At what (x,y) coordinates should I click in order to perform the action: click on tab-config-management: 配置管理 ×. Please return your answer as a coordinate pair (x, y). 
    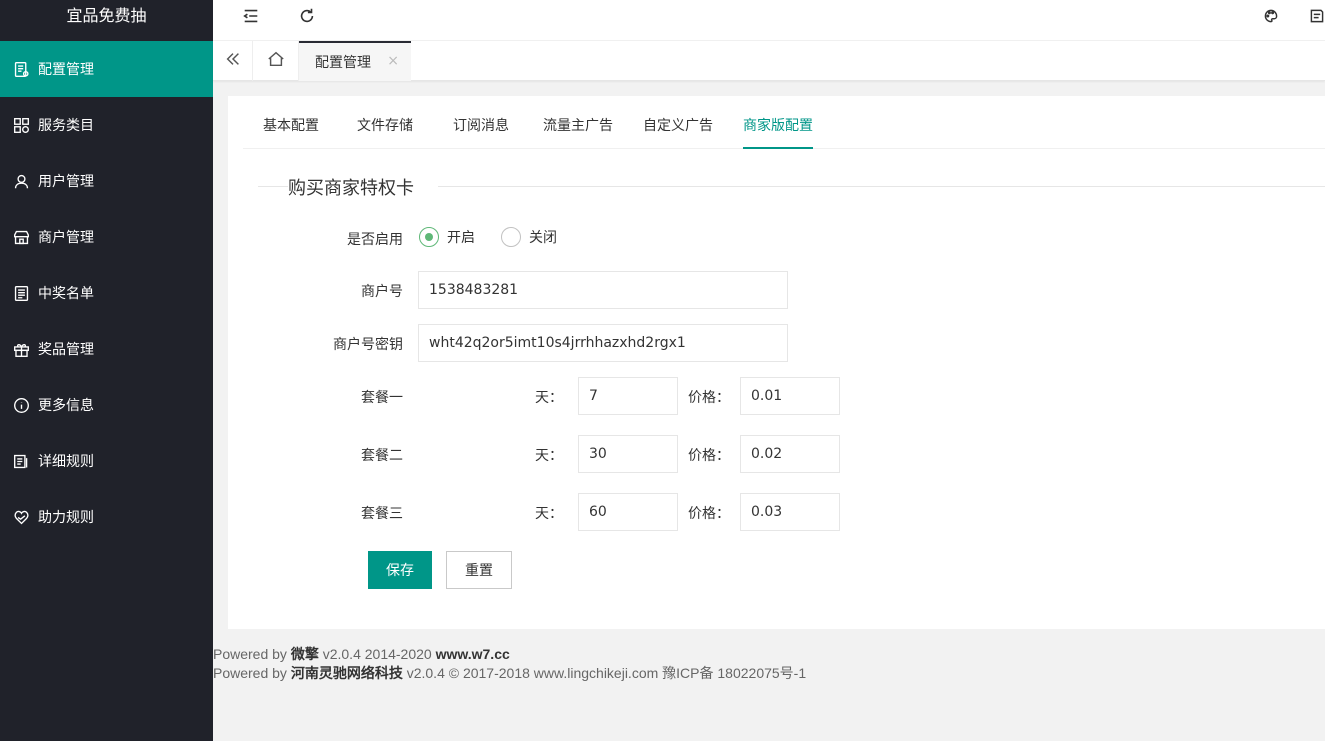
    Looking at the image, I should click on (355, 61).